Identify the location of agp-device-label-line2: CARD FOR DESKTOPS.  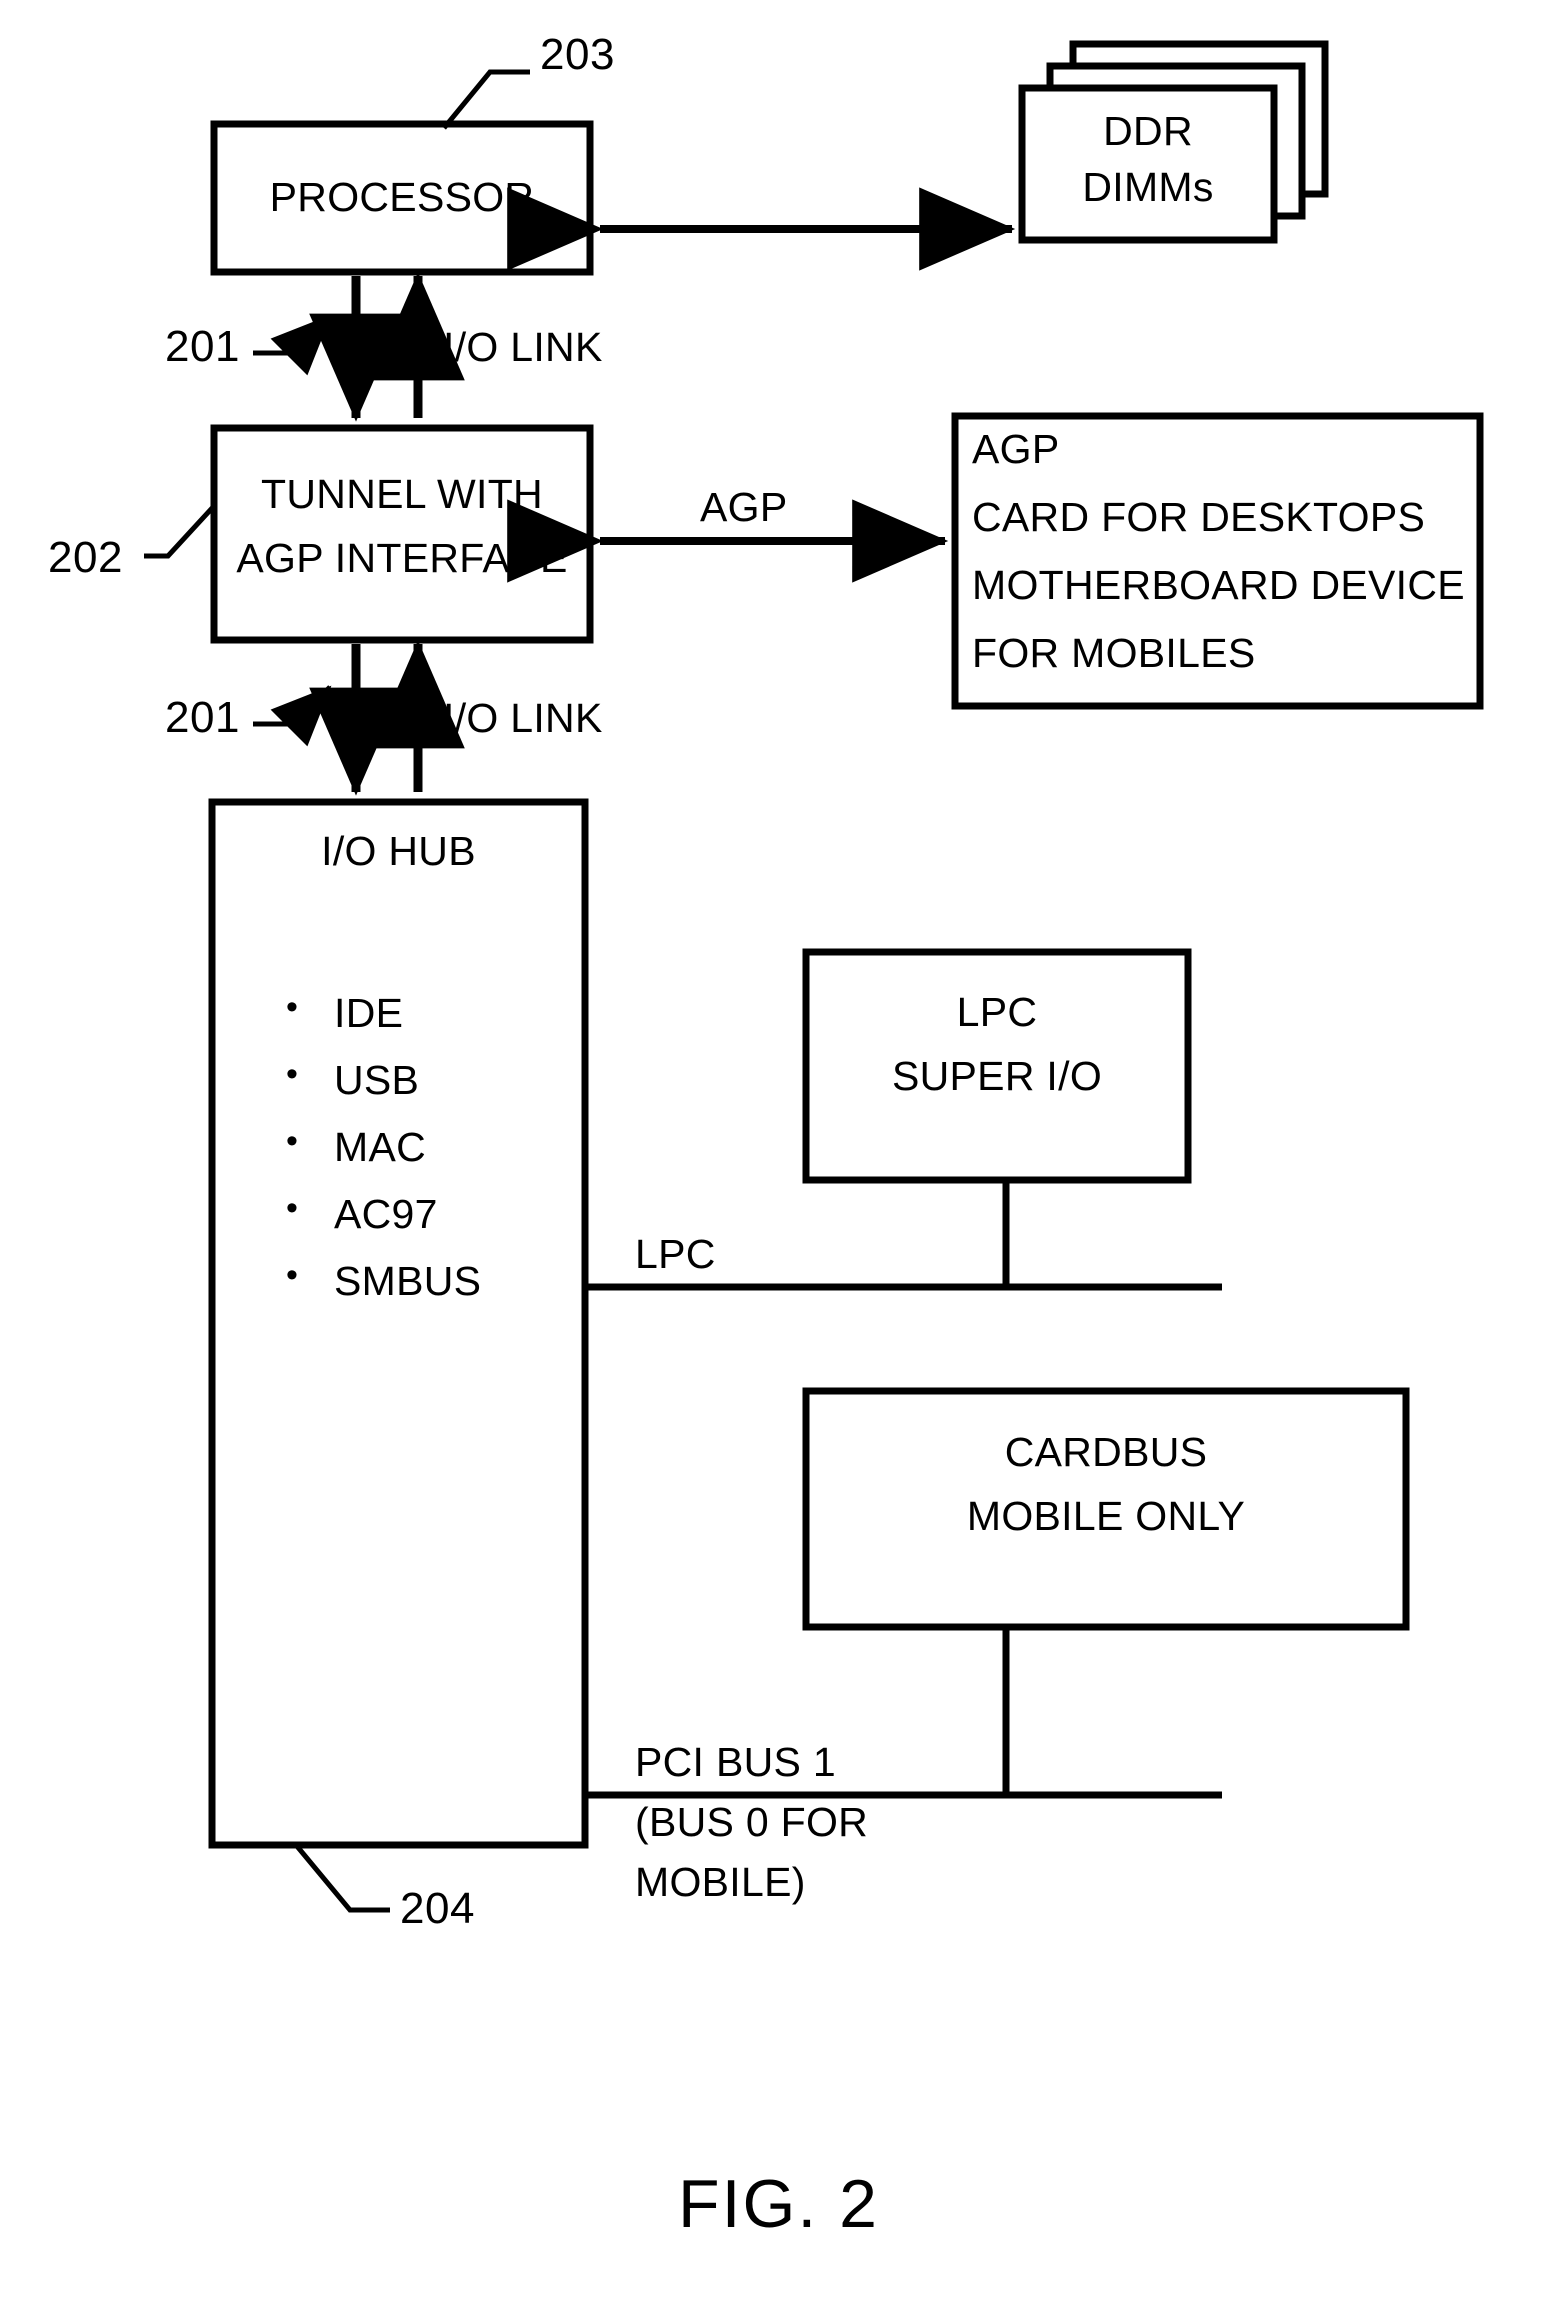
(1199, 517).